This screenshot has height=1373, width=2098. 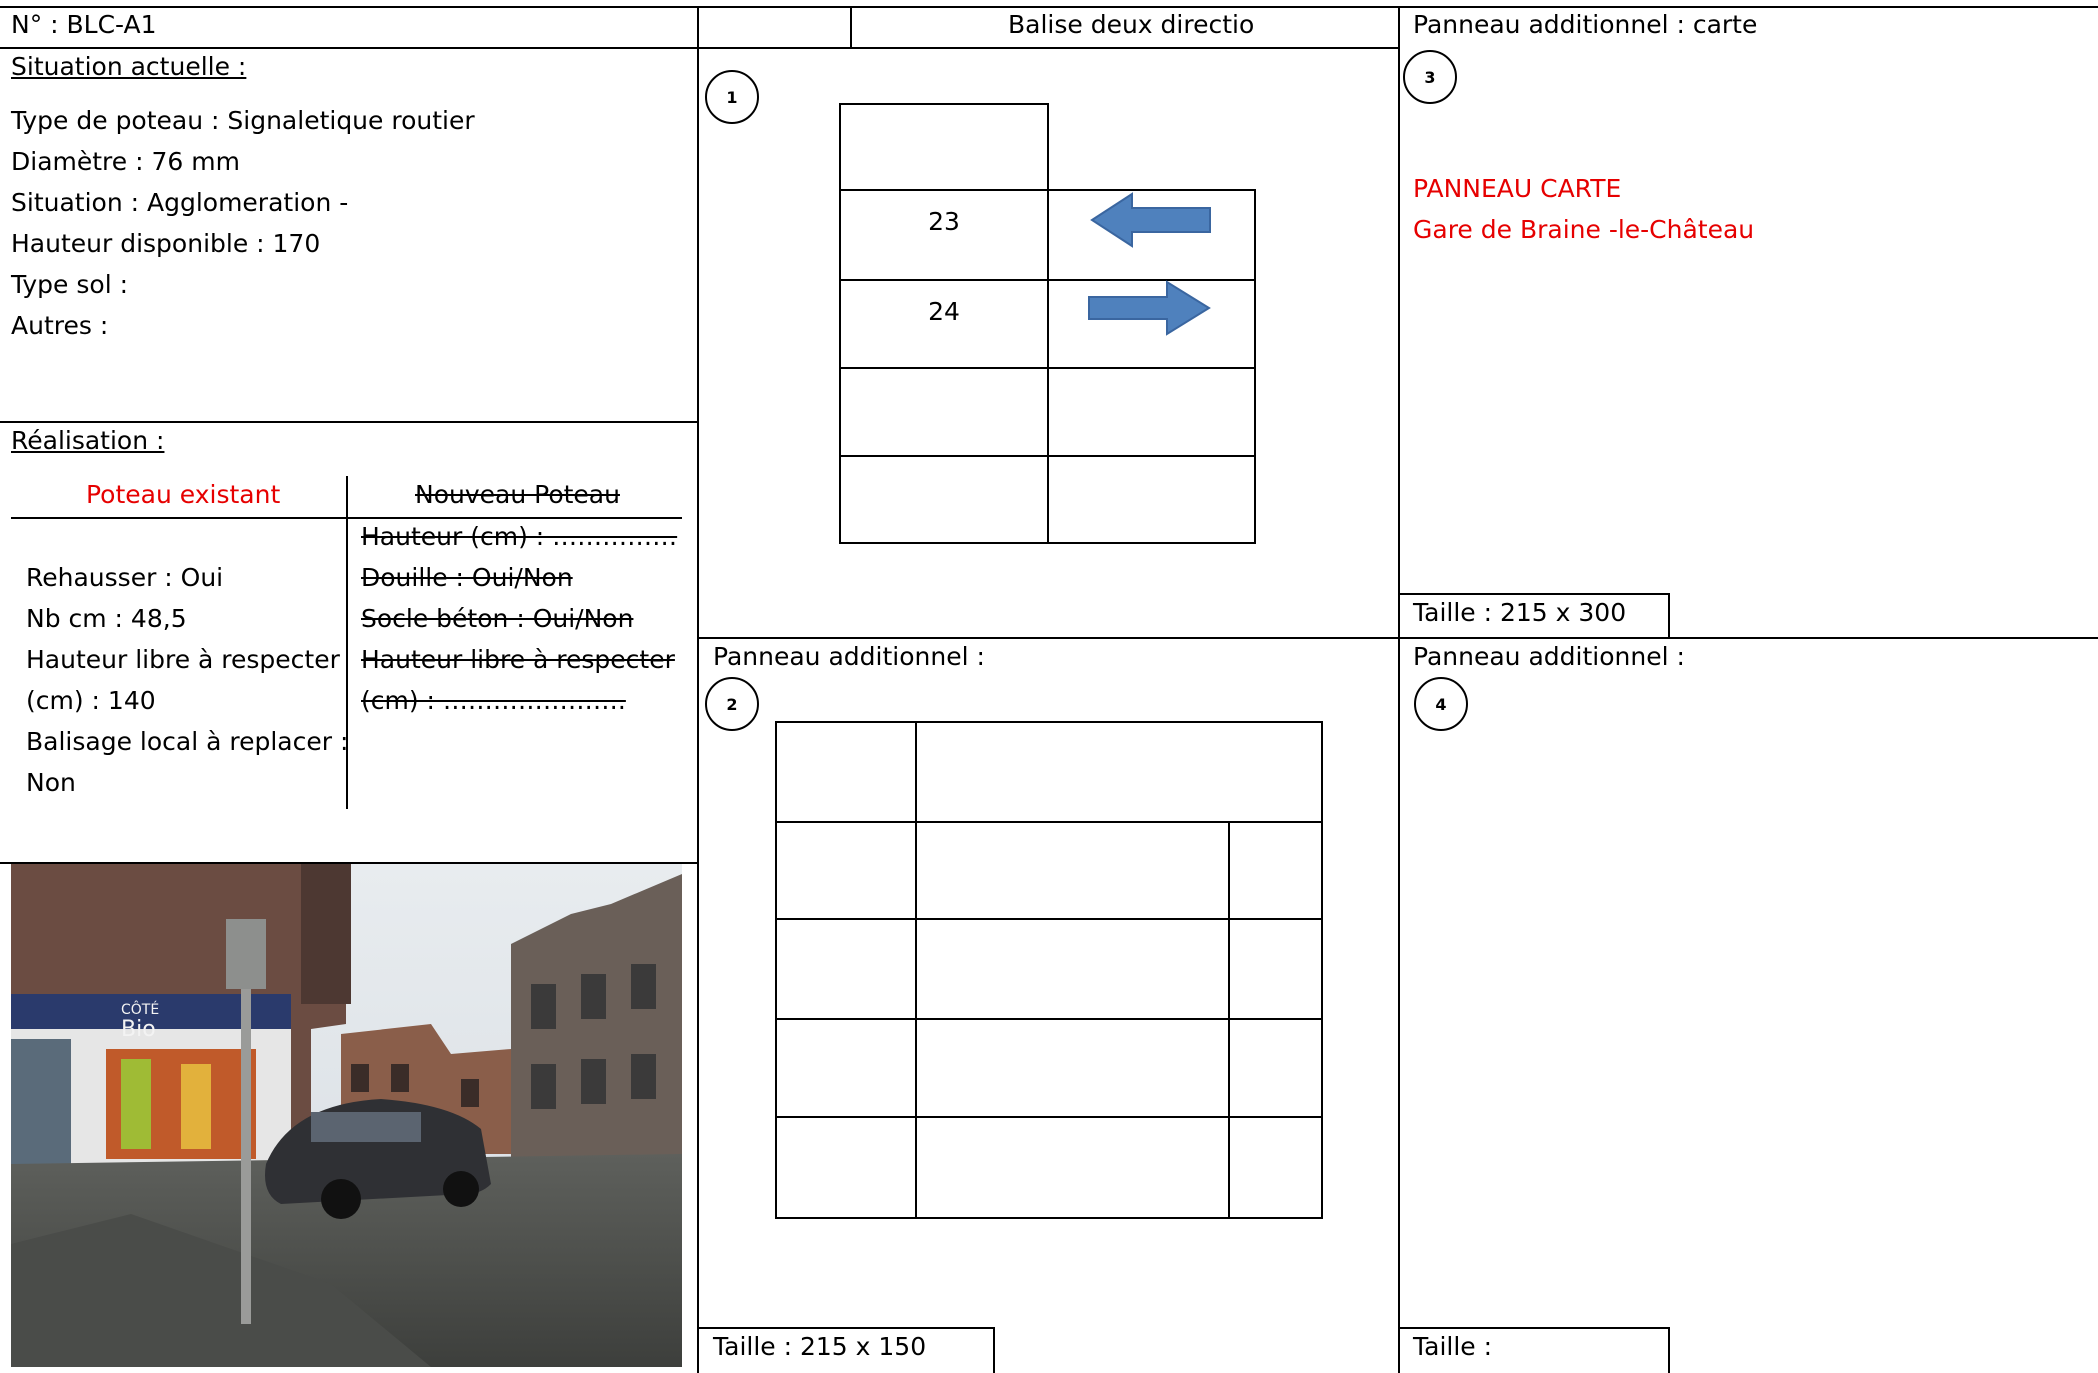 I want to click on panel4-number-badge: 4, so click(x=1441, y=704).